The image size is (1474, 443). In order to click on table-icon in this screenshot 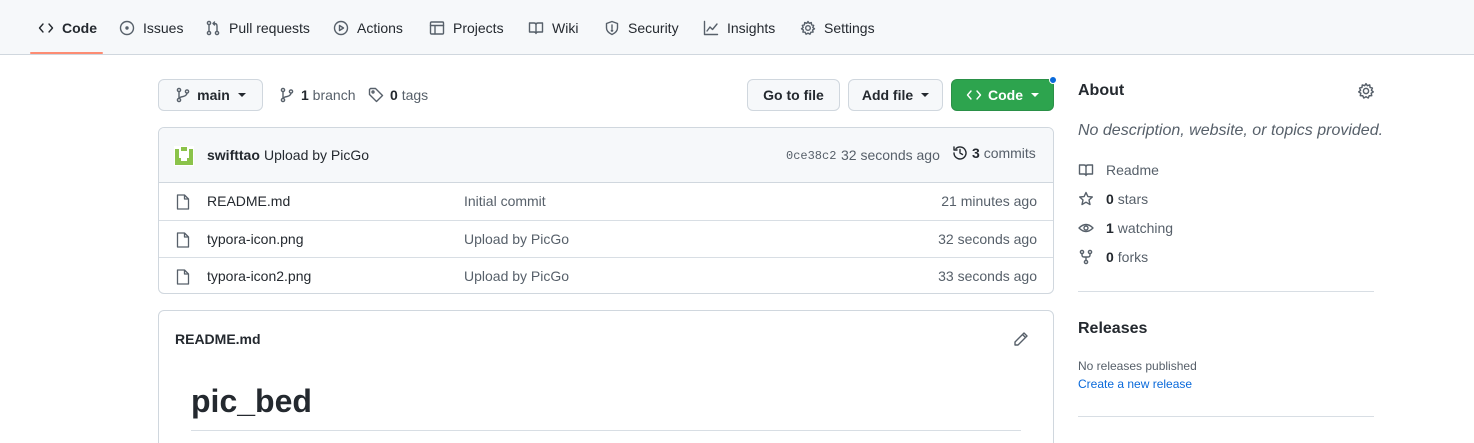, I will do `click(437, 27)`.